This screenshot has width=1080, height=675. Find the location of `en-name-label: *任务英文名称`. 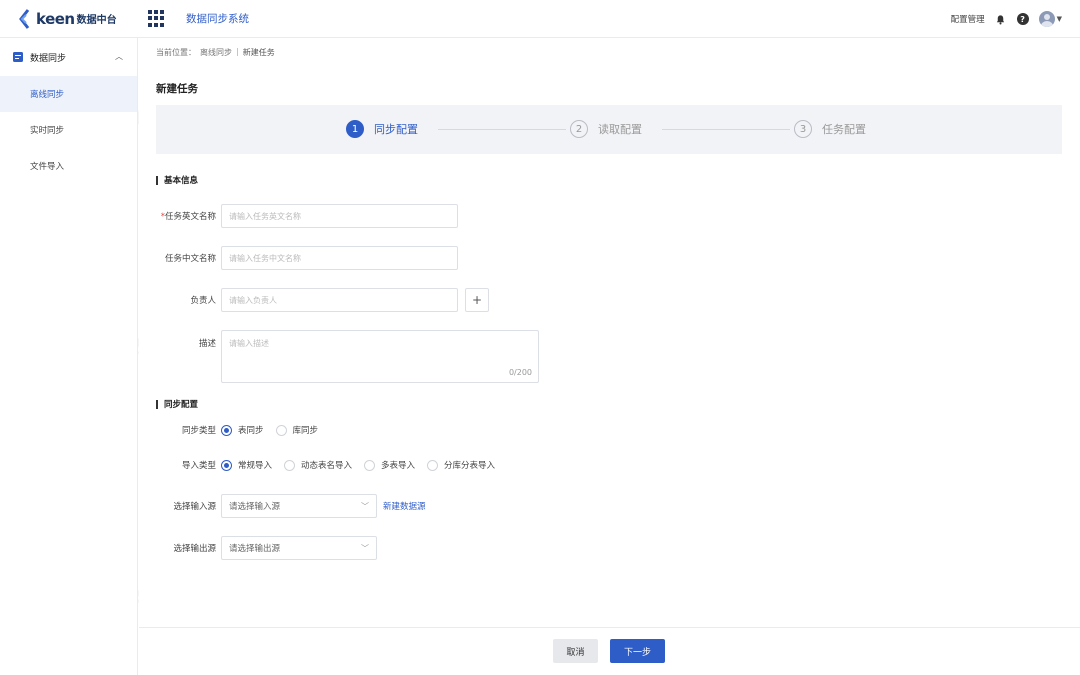

en-name-label: *任务英文名称 is located at coordinates (177, 216).